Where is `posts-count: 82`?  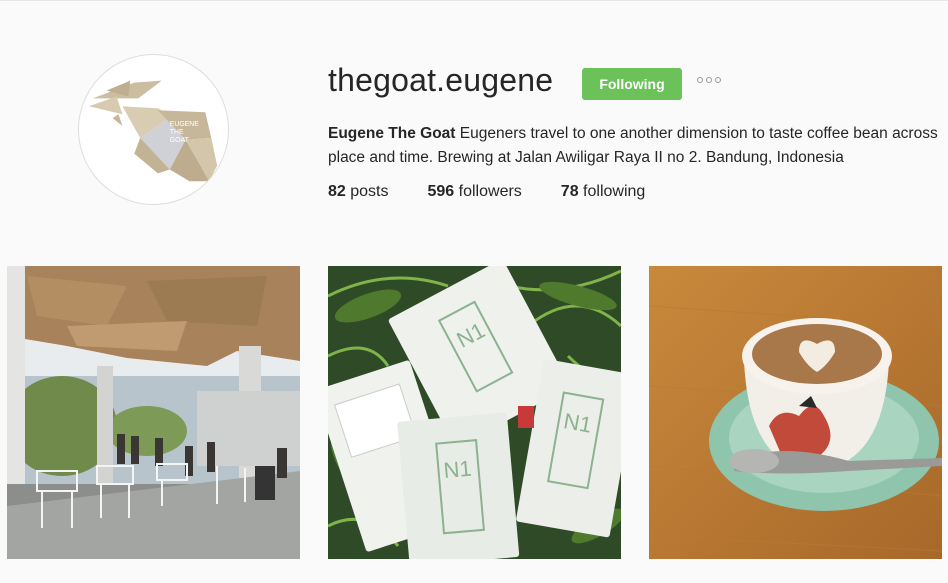
posts-count: 82 is located at coordinates (337, 191).